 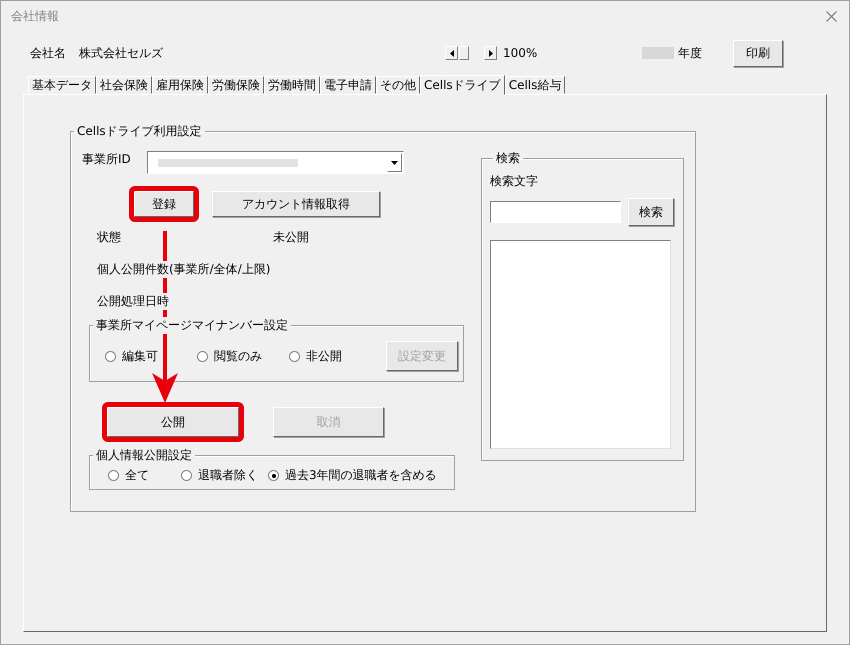 I want to click on group-title: 個人情報公開設定, so click(x=144, y=455).